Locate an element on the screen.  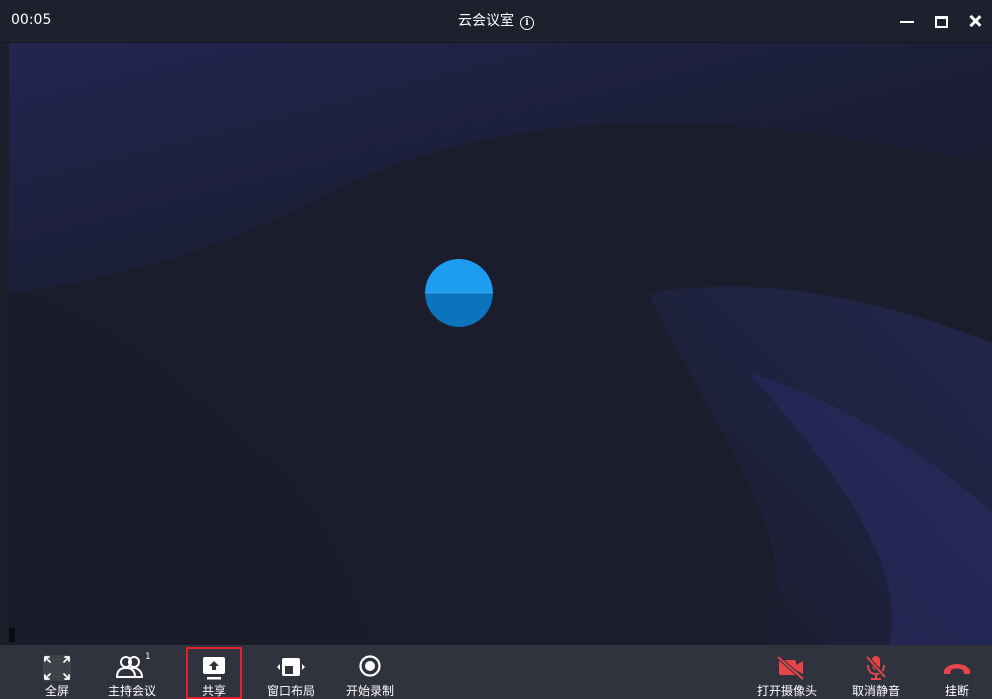
unmute-button: 取消静音 is located at coordinates (876, 672).